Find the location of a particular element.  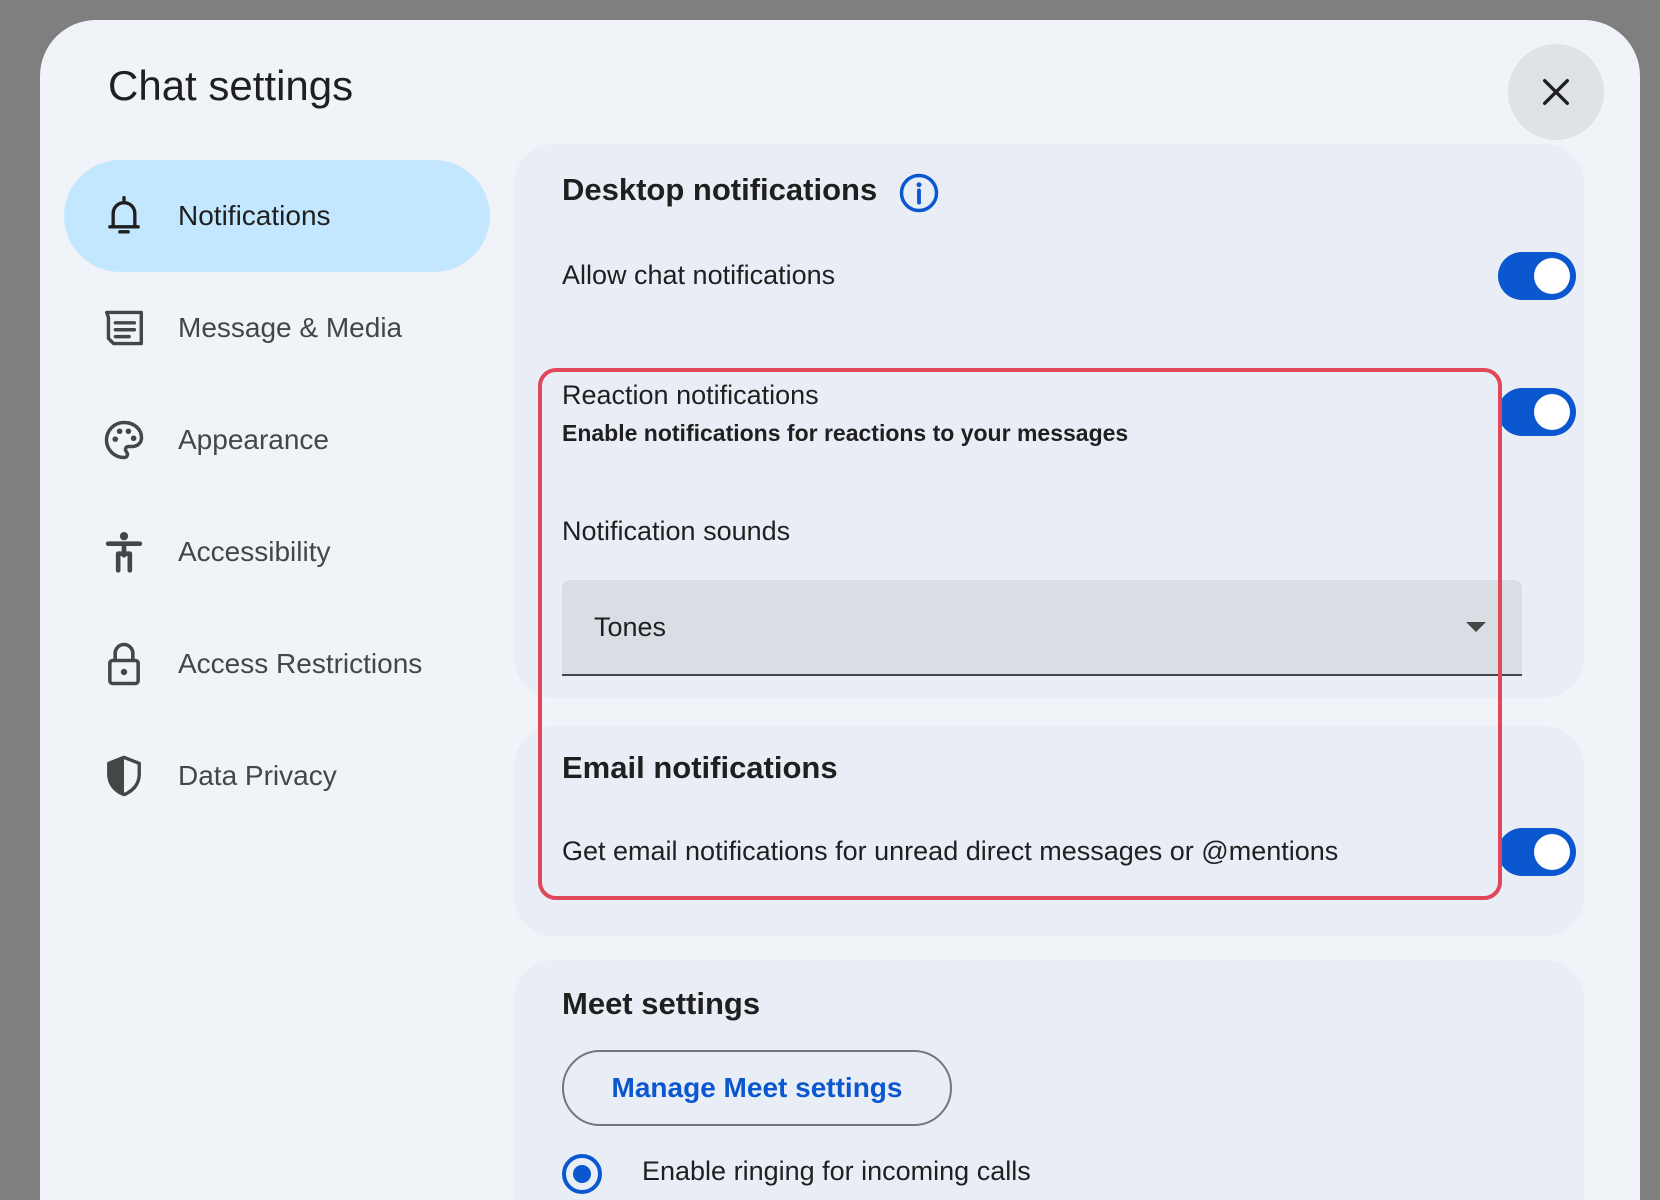

select-value: Tones is located at coordinates (630, 626).